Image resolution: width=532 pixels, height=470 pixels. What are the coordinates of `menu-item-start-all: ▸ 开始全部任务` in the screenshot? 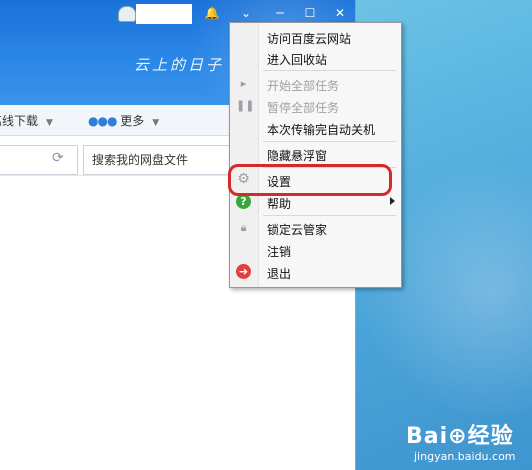 It's located at (315, 84).